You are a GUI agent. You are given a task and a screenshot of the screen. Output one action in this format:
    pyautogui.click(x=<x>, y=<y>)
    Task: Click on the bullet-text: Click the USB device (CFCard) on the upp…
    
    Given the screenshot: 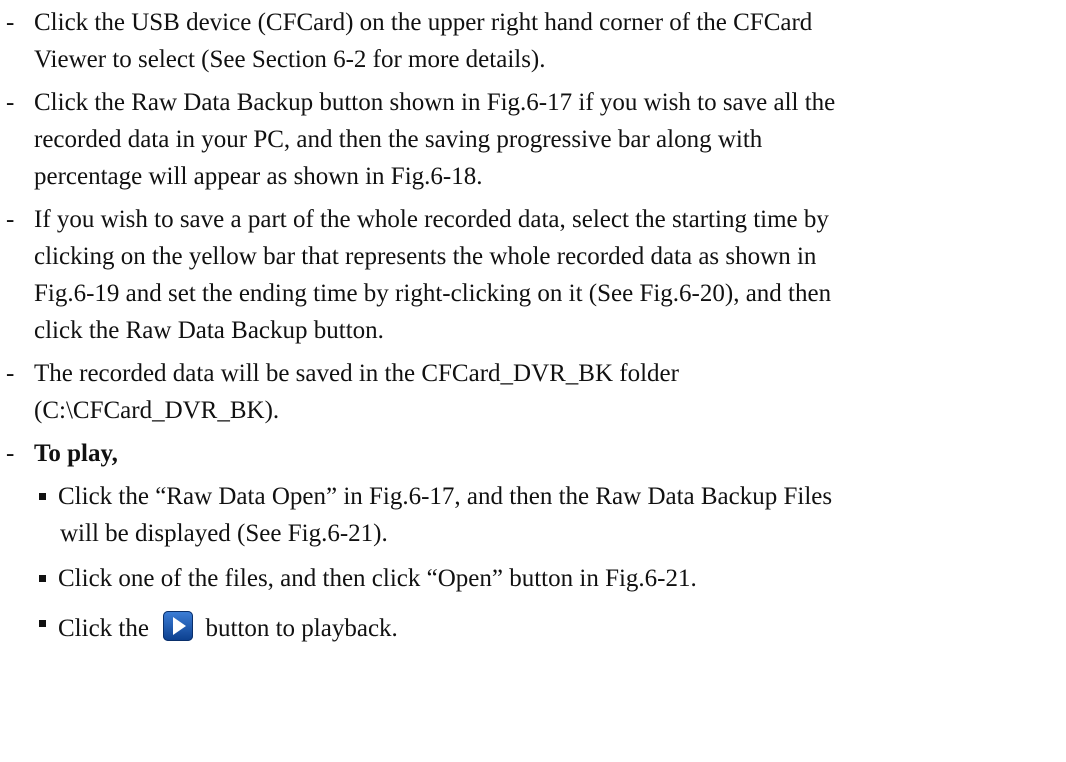 What is the action you would take?
    pyautogui.click(x=423, y=22)
    